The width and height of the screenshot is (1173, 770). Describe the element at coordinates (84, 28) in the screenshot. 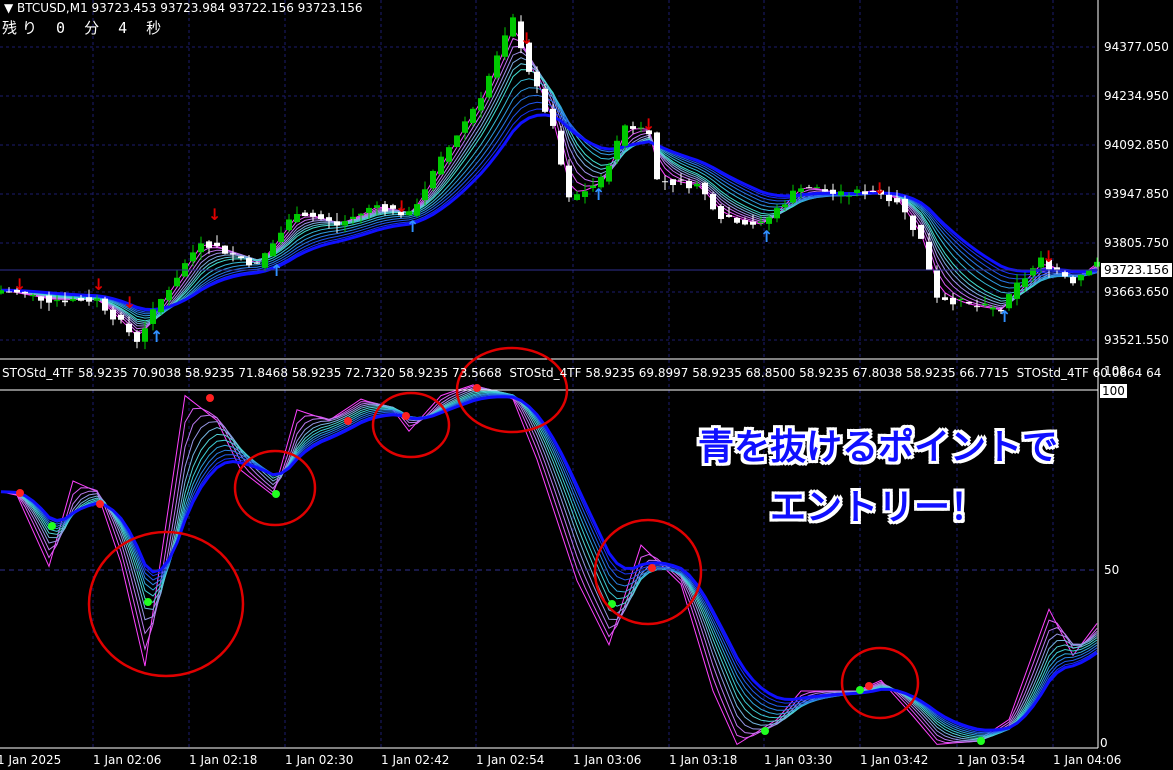

I see `bar-remaining-time: 残り 0 分 4 秒` at that location.